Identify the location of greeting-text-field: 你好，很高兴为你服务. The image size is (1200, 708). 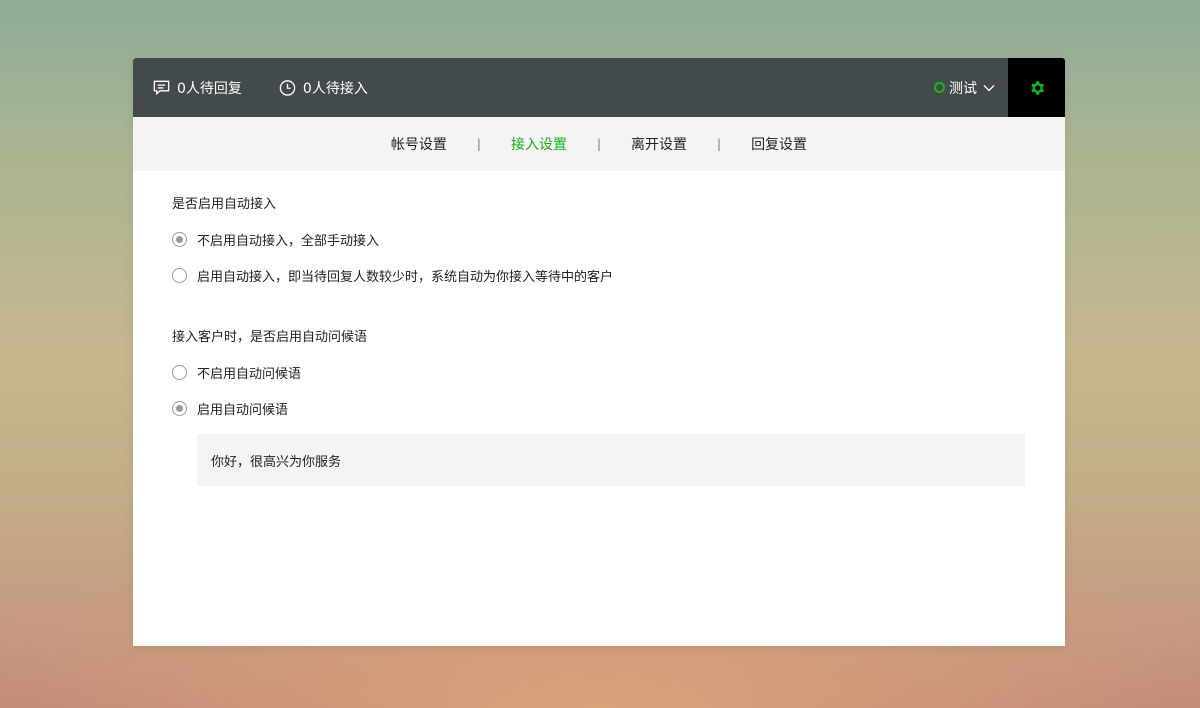
(611, 460).